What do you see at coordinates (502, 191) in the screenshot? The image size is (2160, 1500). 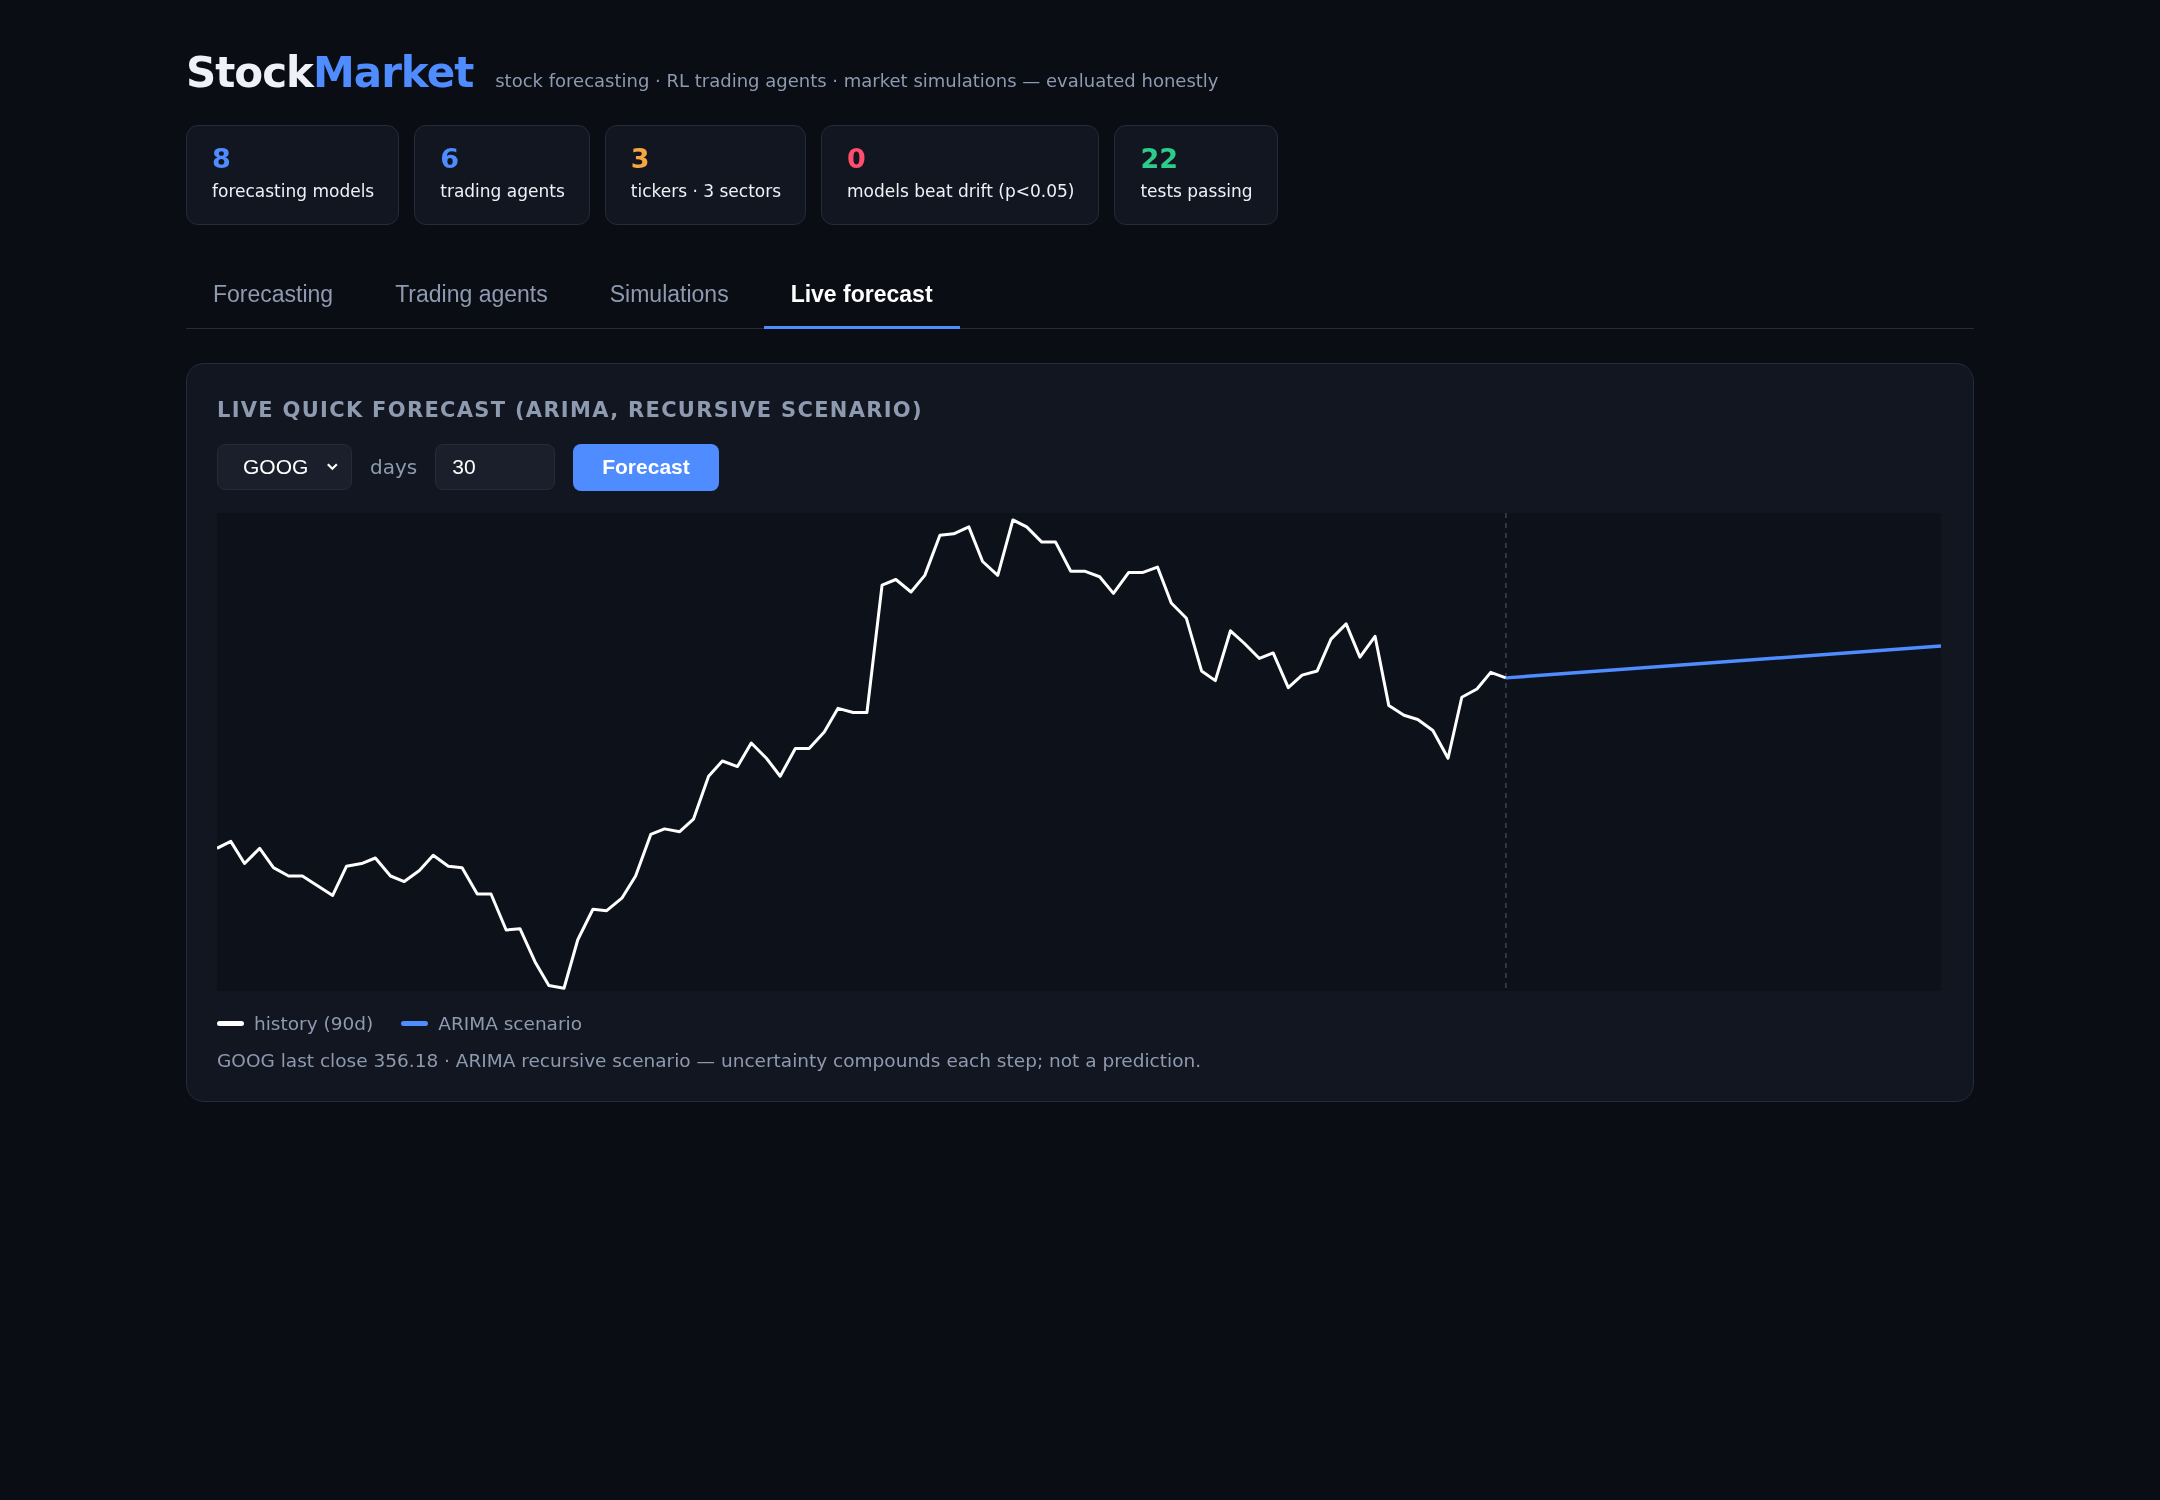 I see `stat-label: trading agents` at bounding box center [502, 191].